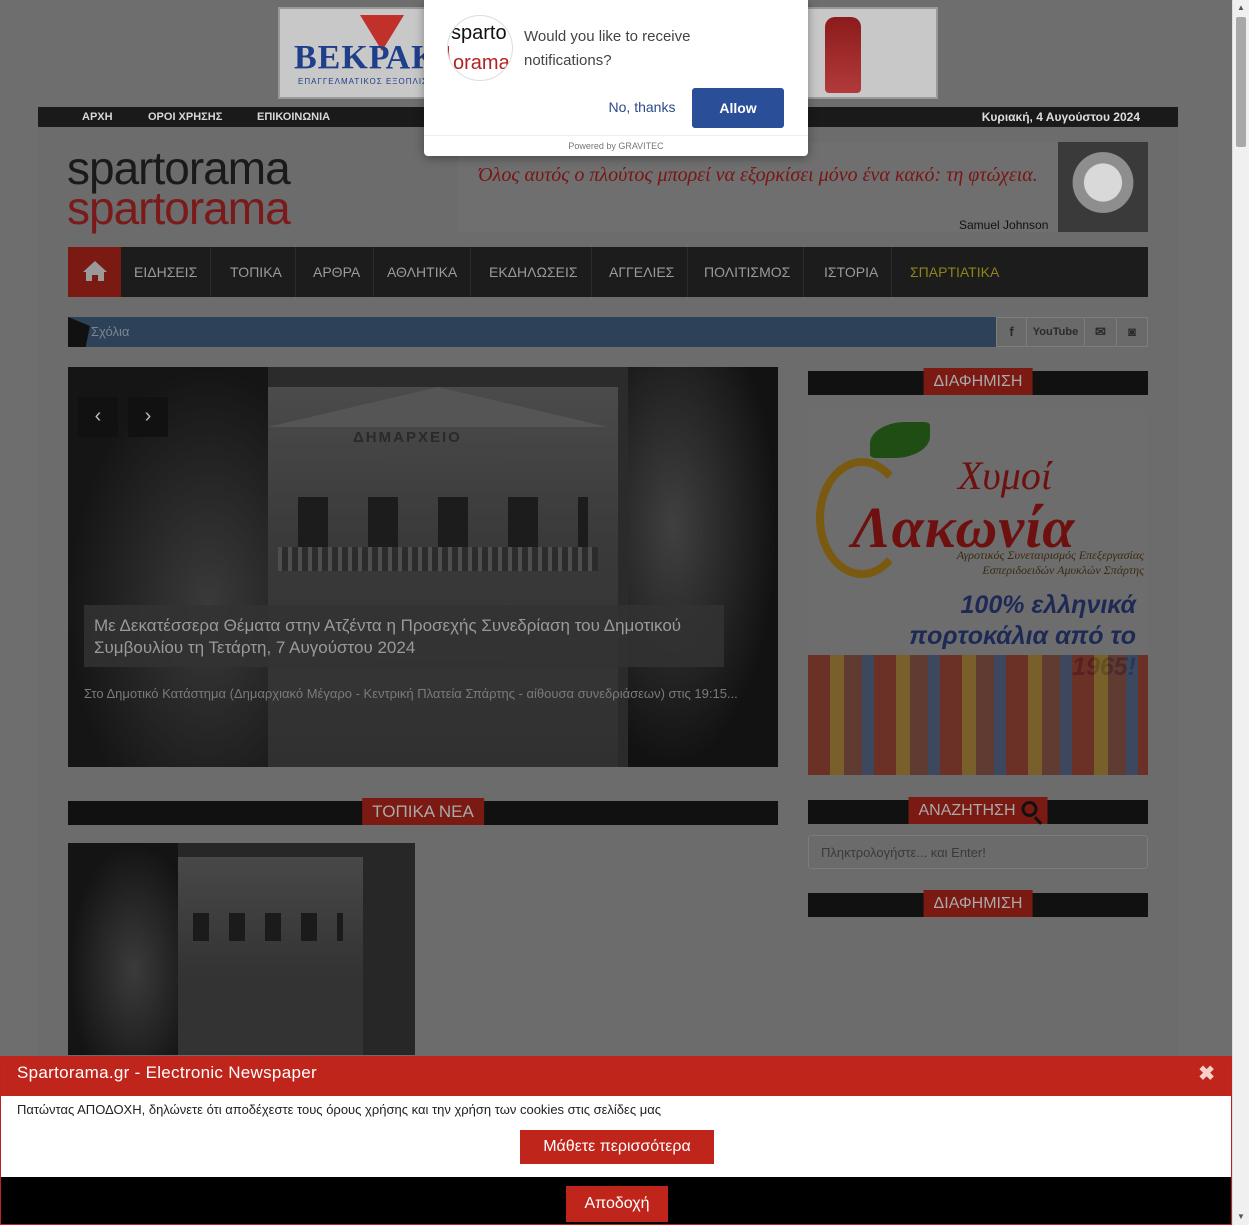 The height and width of the screenshot is (1225, 1249). Describe the element at coordinates (954, 272) in the screenshot. I see `menu-item-spartiatika: ΣΠΑΡΤΙΑΤΙΚΑ` at that location.